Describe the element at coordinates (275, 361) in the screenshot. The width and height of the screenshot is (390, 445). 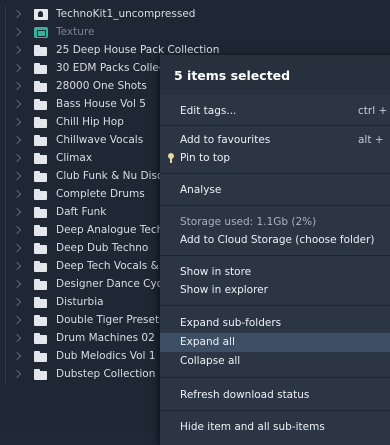
I see `menu-item-collapse-all: Collapse all` at that location.